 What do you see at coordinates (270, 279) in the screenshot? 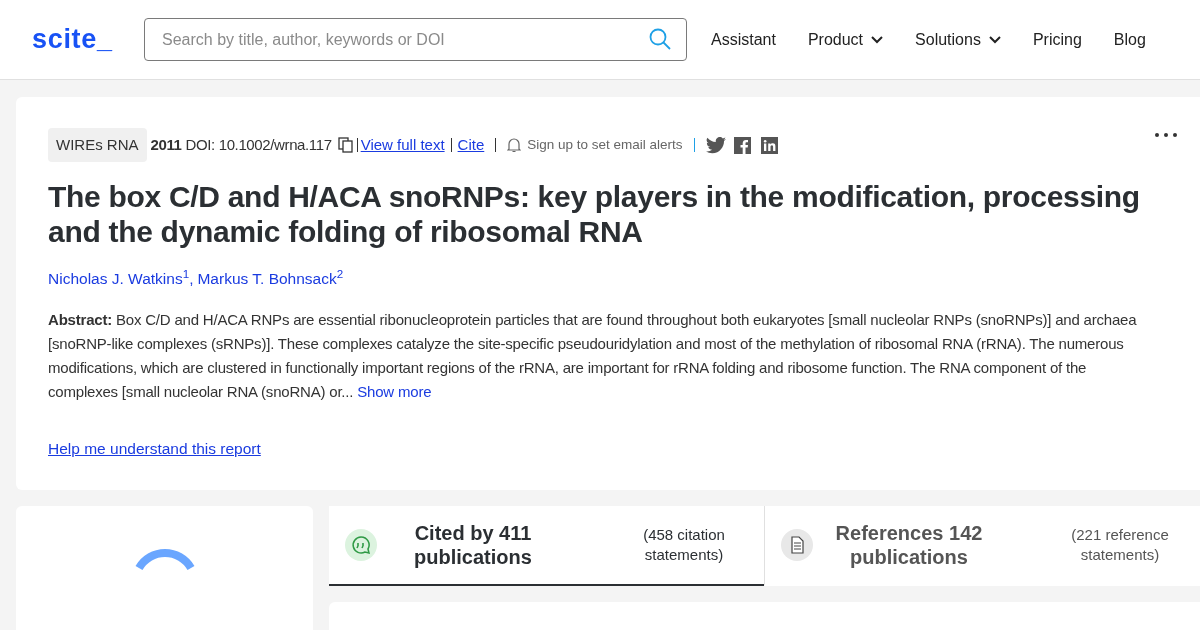
I see `author-link: Markus T. Bohnsack$^{2}$` at bounding box center [270, 279].